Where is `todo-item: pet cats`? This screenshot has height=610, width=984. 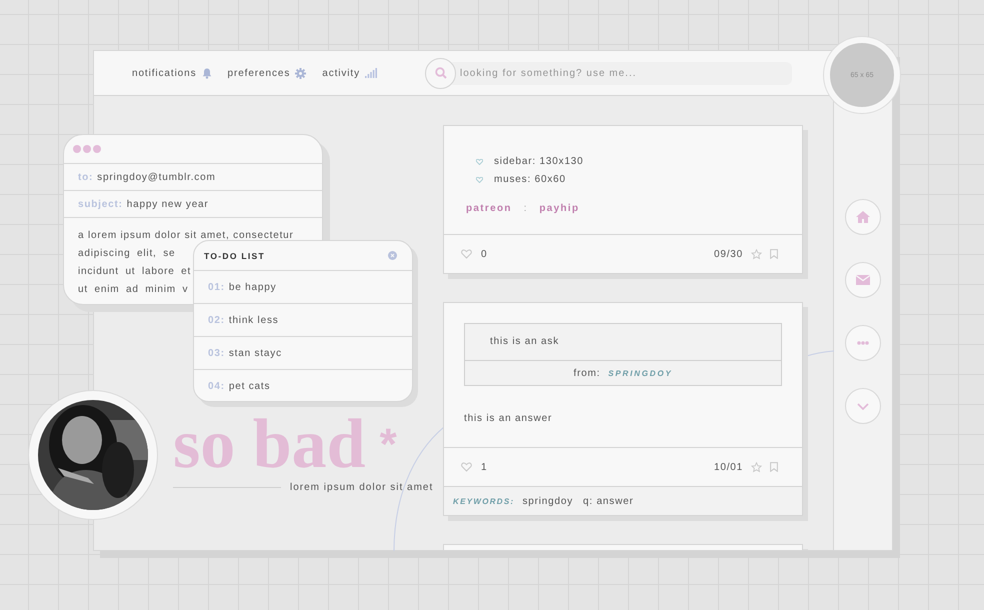 todo-item: pet cats is located at coordinates (249, 386).